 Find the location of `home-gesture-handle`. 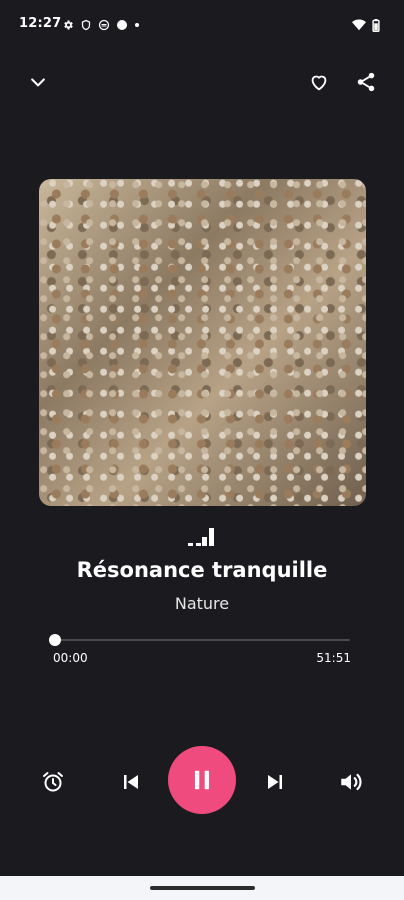

home-gesture-handle is located at coordinates (202, 888).